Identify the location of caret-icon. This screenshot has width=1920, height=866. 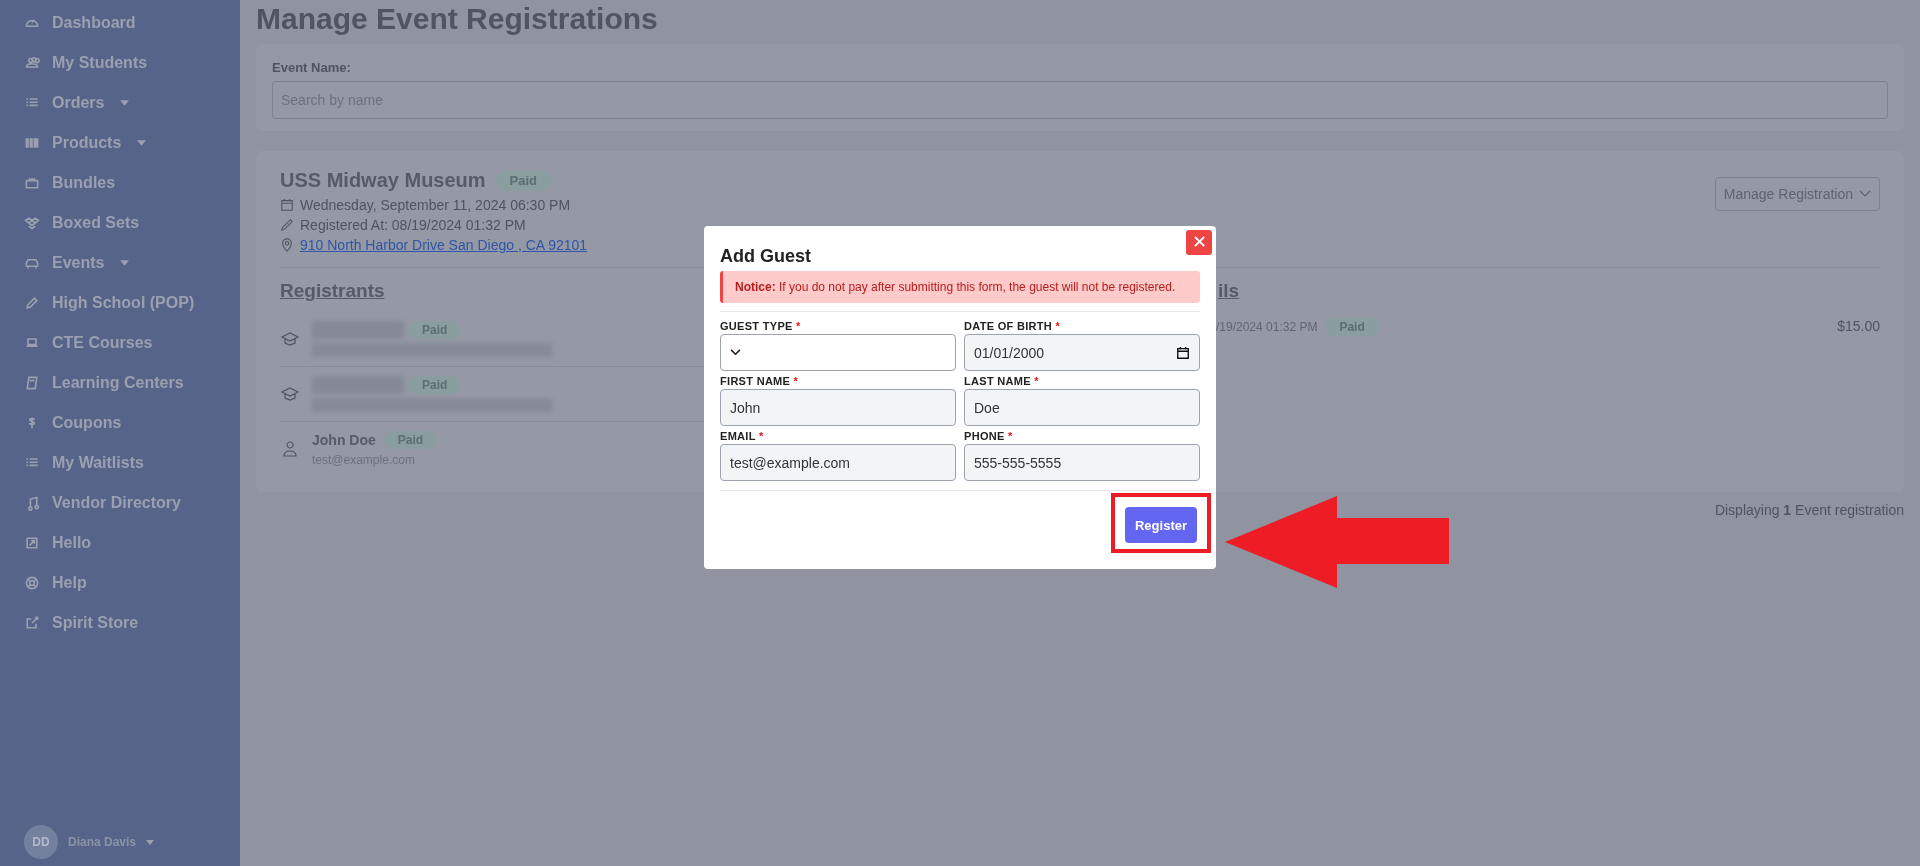
(150, 842).